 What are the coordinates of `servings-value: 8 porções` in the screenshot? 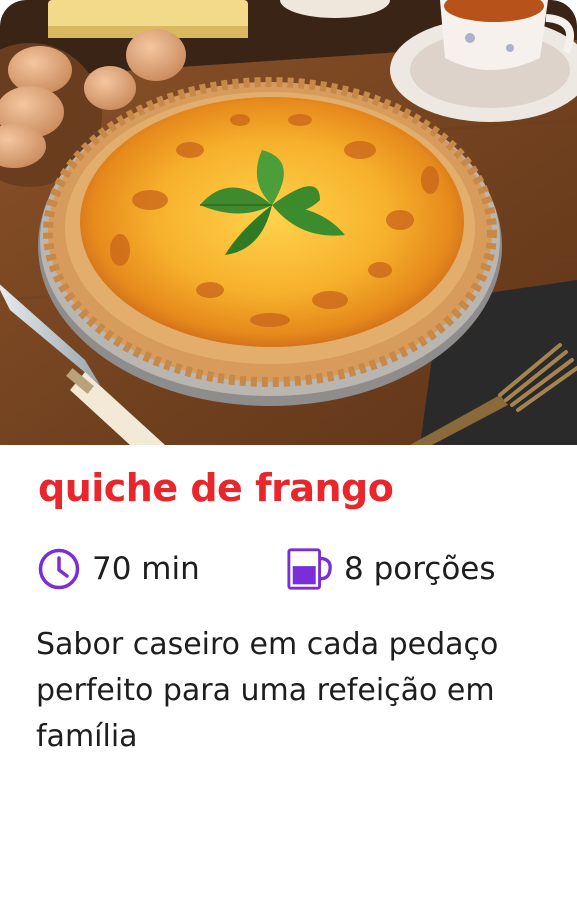 It's located at (420, 569).